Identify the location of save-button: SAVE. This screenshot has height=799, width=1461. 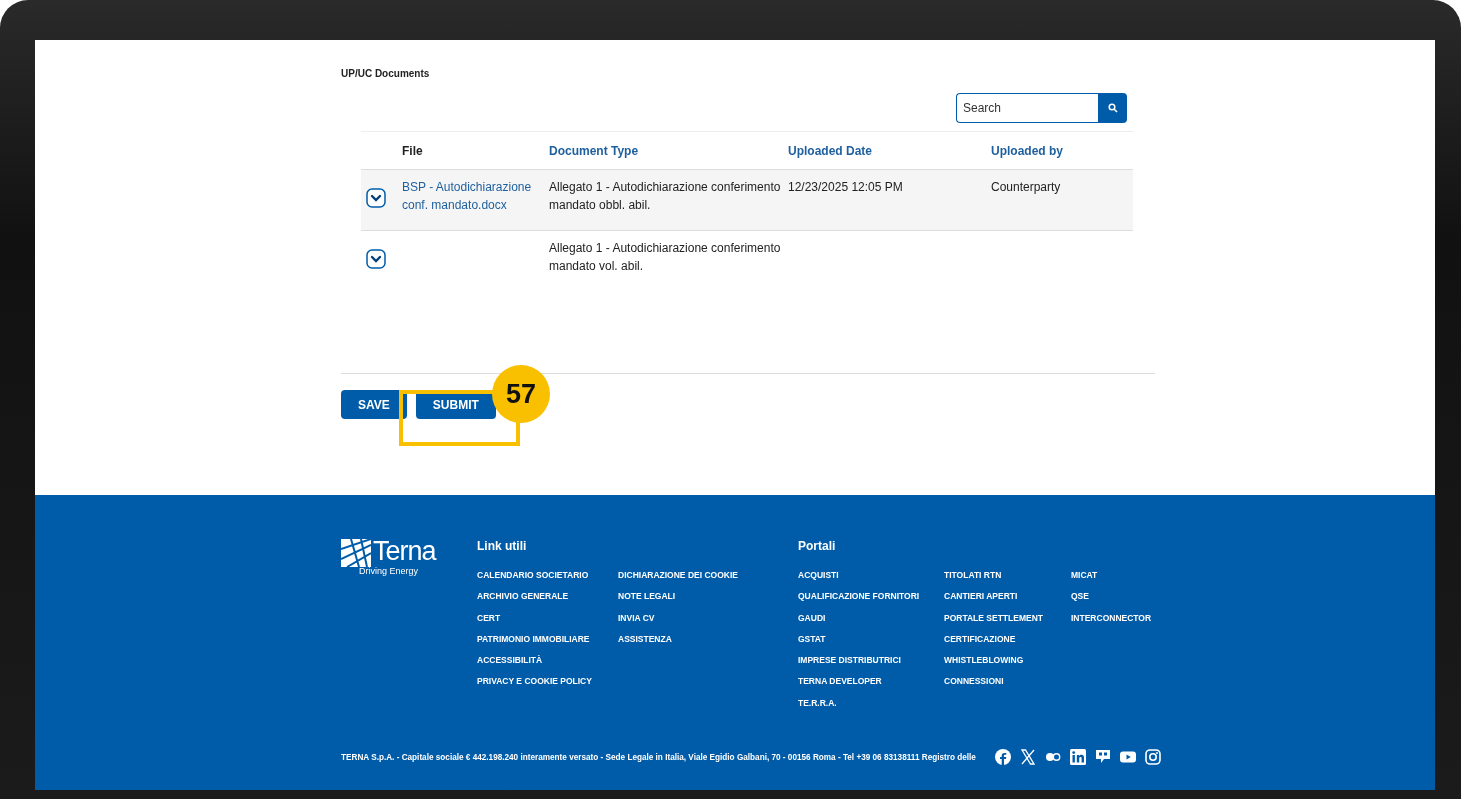
(374, 404).